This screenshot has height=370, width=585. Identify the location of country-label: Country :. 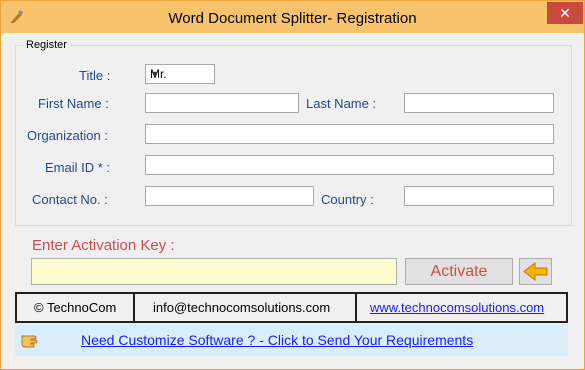
(347, 199).